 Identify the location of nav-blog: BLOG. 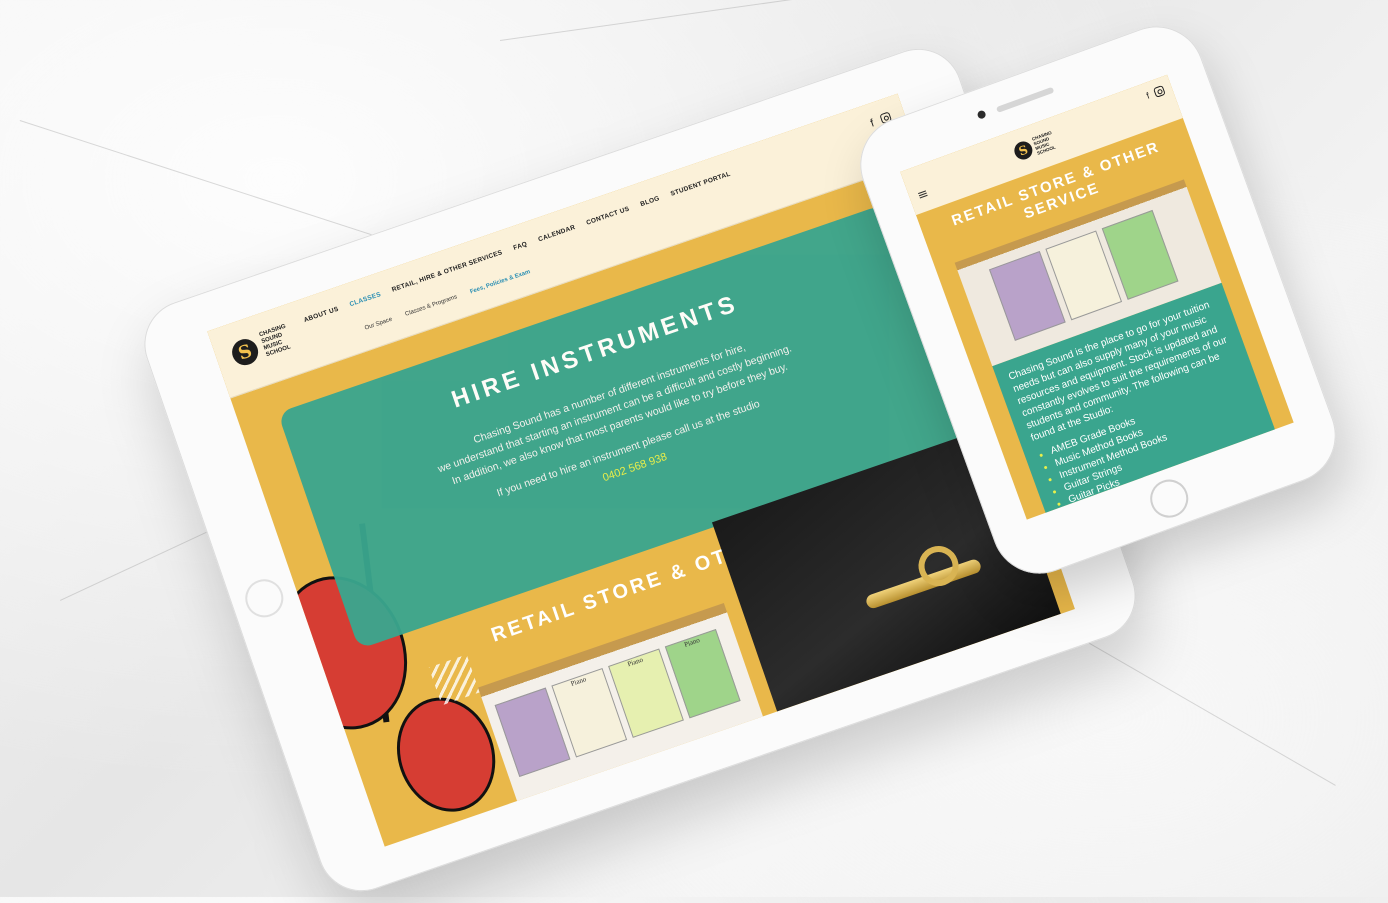
(649, 201).